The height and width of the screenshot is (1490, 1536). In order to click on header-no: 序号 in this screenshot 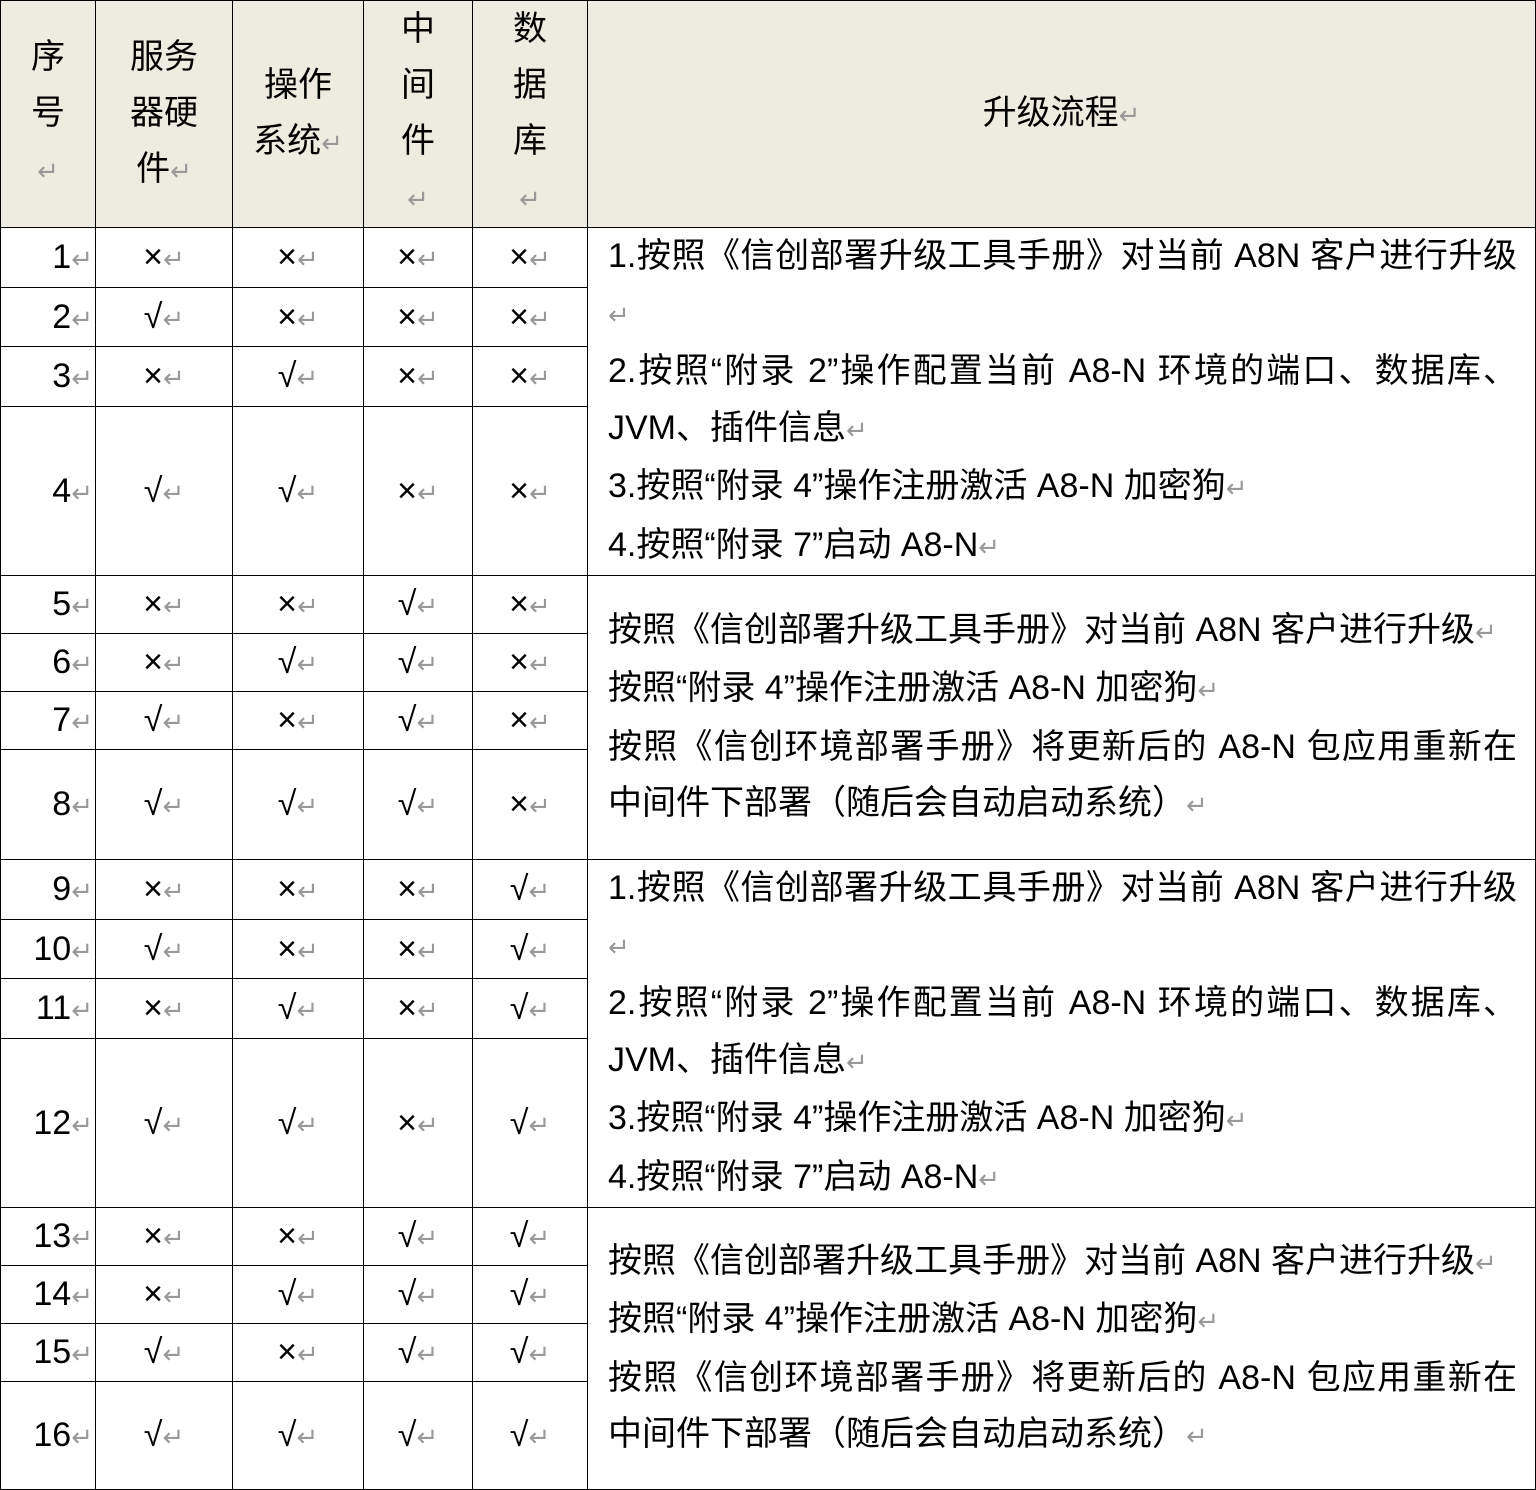, I will do `click(48, 114)`.